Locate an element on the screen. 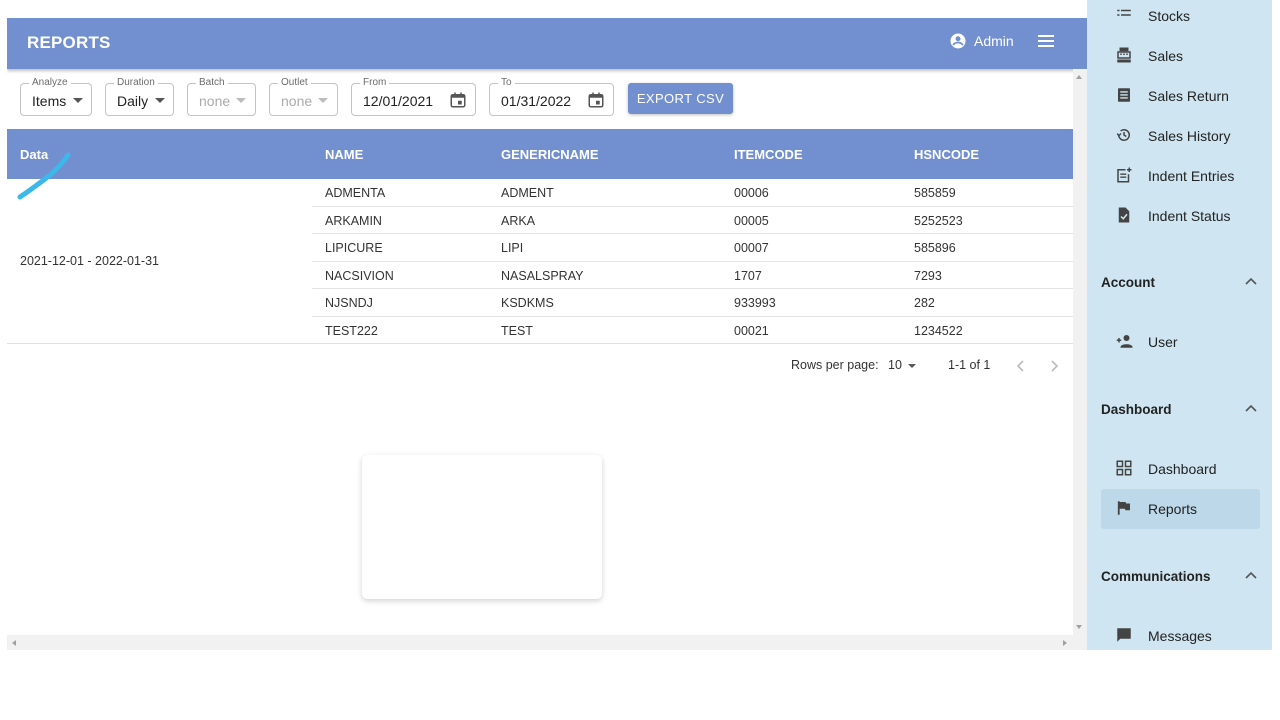 The width and height of the screenshot is (1280, 720). horizontal-scrollbar is located at coordinates (540, 642).